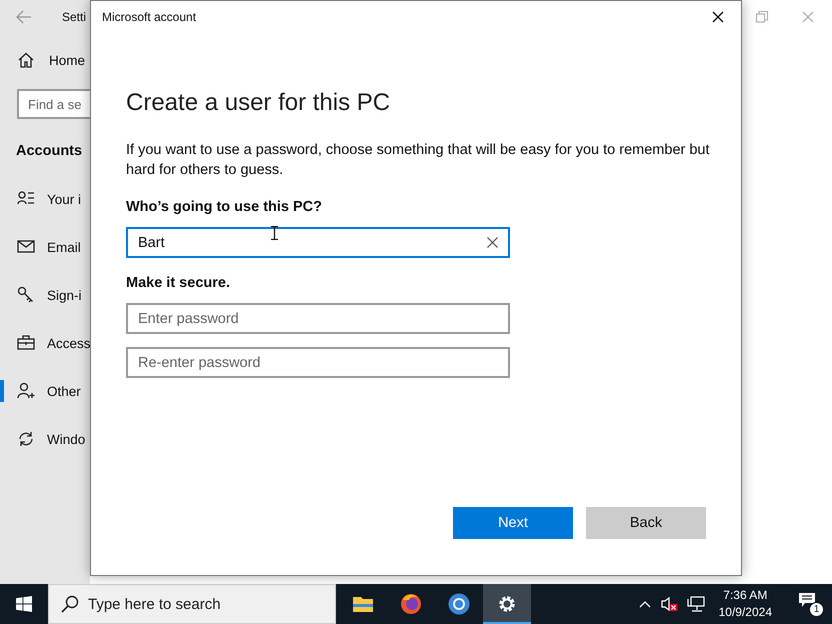  What do you see at coordinates (50, 152) in the screenshot?
I see `section-heading: Accounts` at bounding box center [50, 152].